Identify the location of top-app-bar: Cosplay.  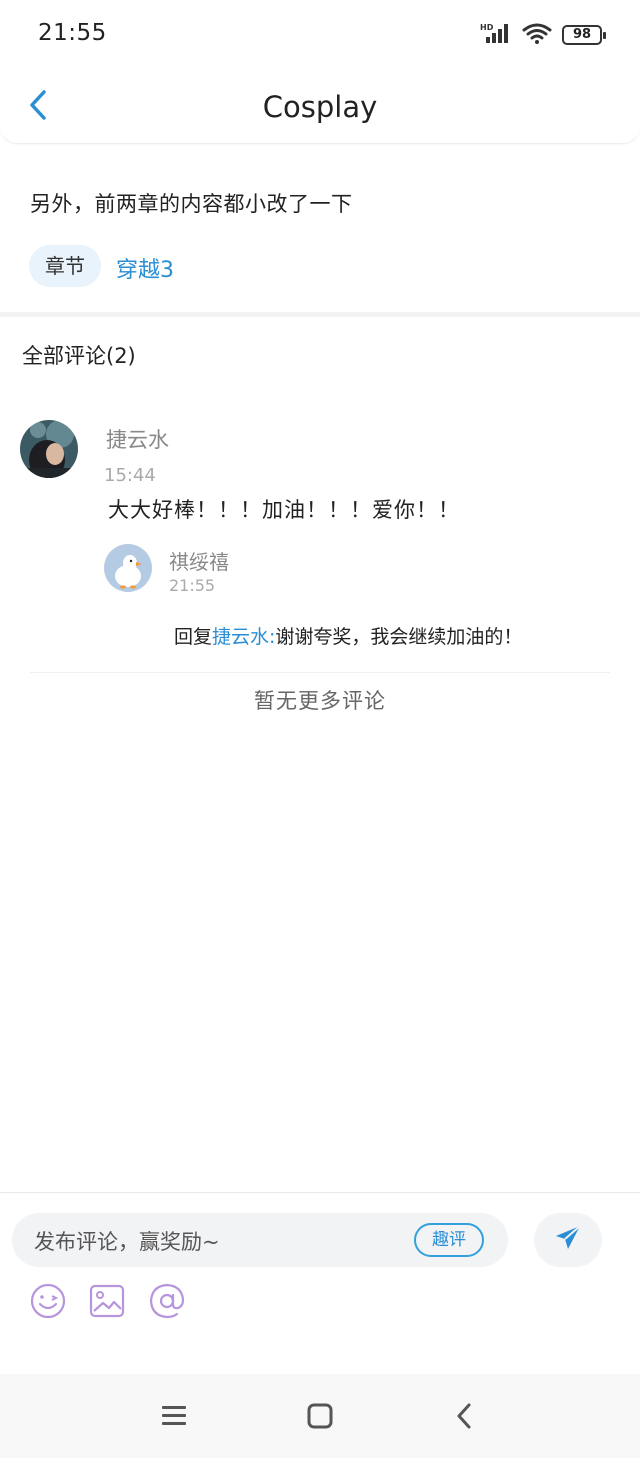
(320, 107).